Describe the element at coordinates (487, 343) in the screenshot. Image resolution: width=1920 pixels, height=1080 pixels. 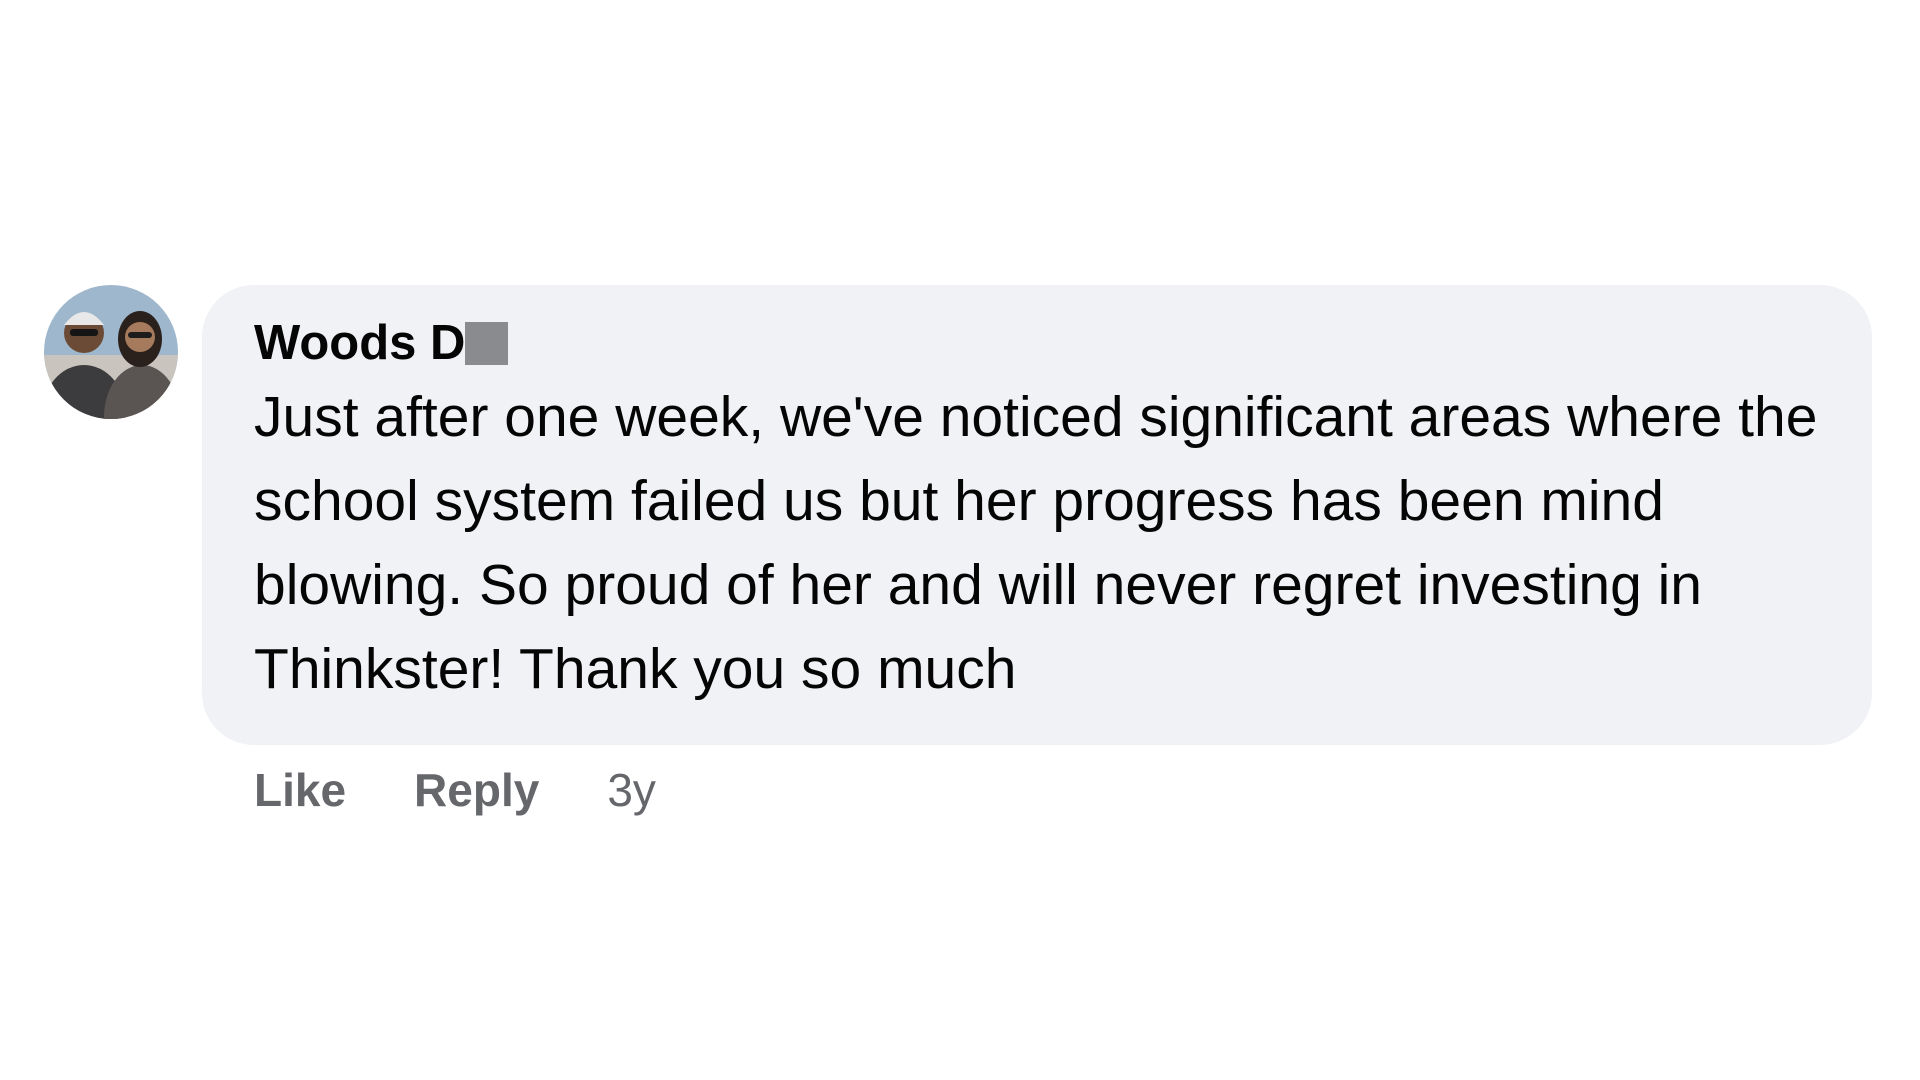
I see `redaction-block` at that location.